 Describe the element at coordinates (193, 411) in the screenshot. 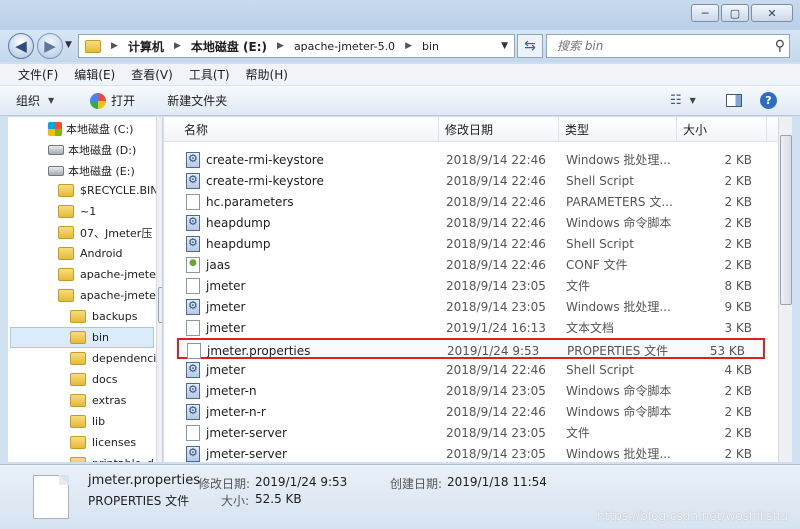

I see `script-file-icon` at that location.